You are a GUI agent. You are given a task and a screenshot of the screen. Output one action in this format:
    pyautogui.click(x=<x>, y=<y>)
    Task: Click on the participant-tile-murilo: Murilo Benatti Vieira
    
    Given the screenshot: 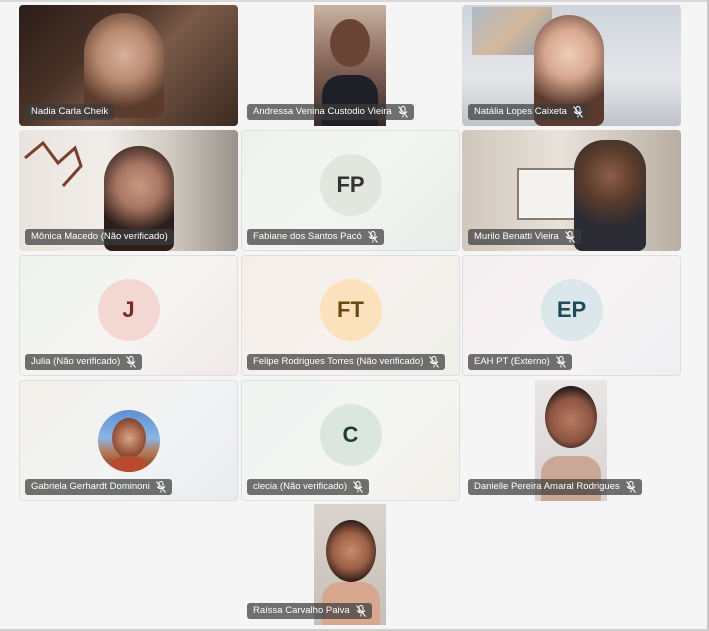 What is the action you would take?
    pyautogui.click(x=571, y=190)
    